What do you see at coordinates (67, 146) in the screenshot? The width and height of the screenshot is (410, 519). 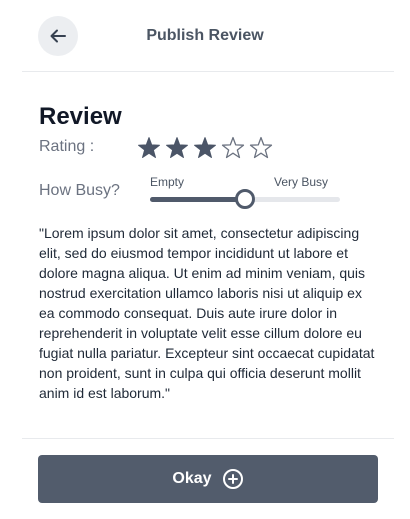 I see `rating-label: Rating :` at bounding box center [67, 146].